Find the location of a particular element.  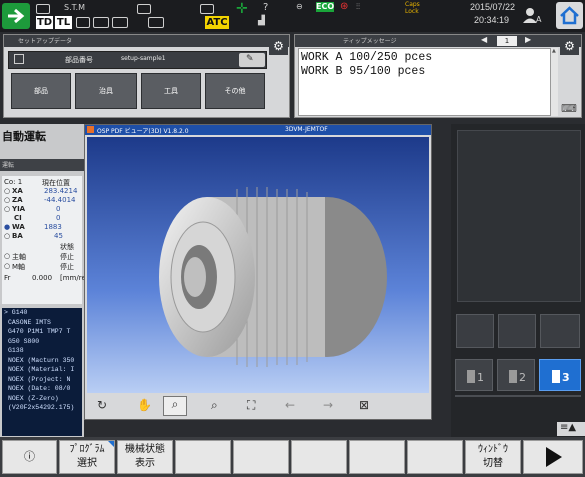

page-2-button: 2 is located at coordinates (516, 375).